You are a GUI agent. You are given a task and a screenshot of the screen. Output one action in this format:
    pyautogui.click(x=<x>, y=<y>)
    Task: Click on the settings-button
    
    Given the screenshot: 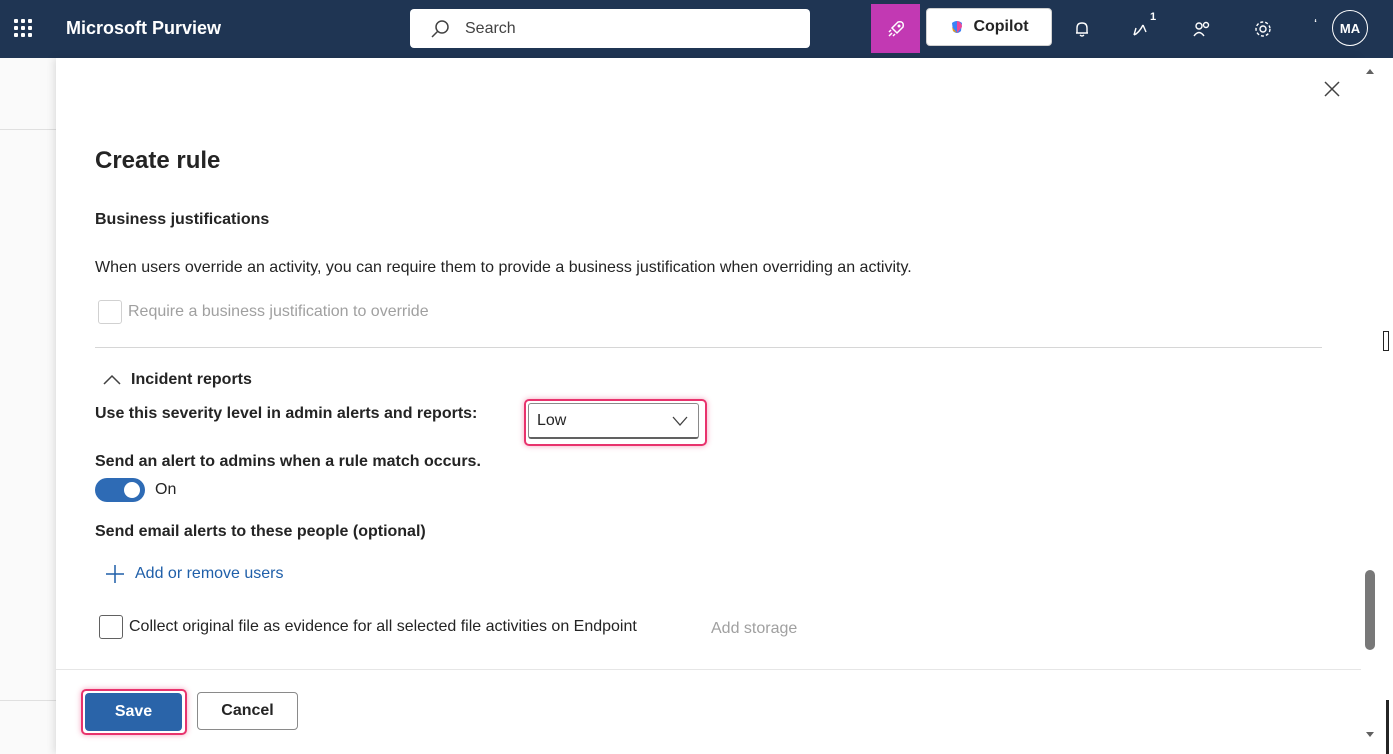 What is the action you would take?
    pyautogui.click(x=1263, y=29)
    